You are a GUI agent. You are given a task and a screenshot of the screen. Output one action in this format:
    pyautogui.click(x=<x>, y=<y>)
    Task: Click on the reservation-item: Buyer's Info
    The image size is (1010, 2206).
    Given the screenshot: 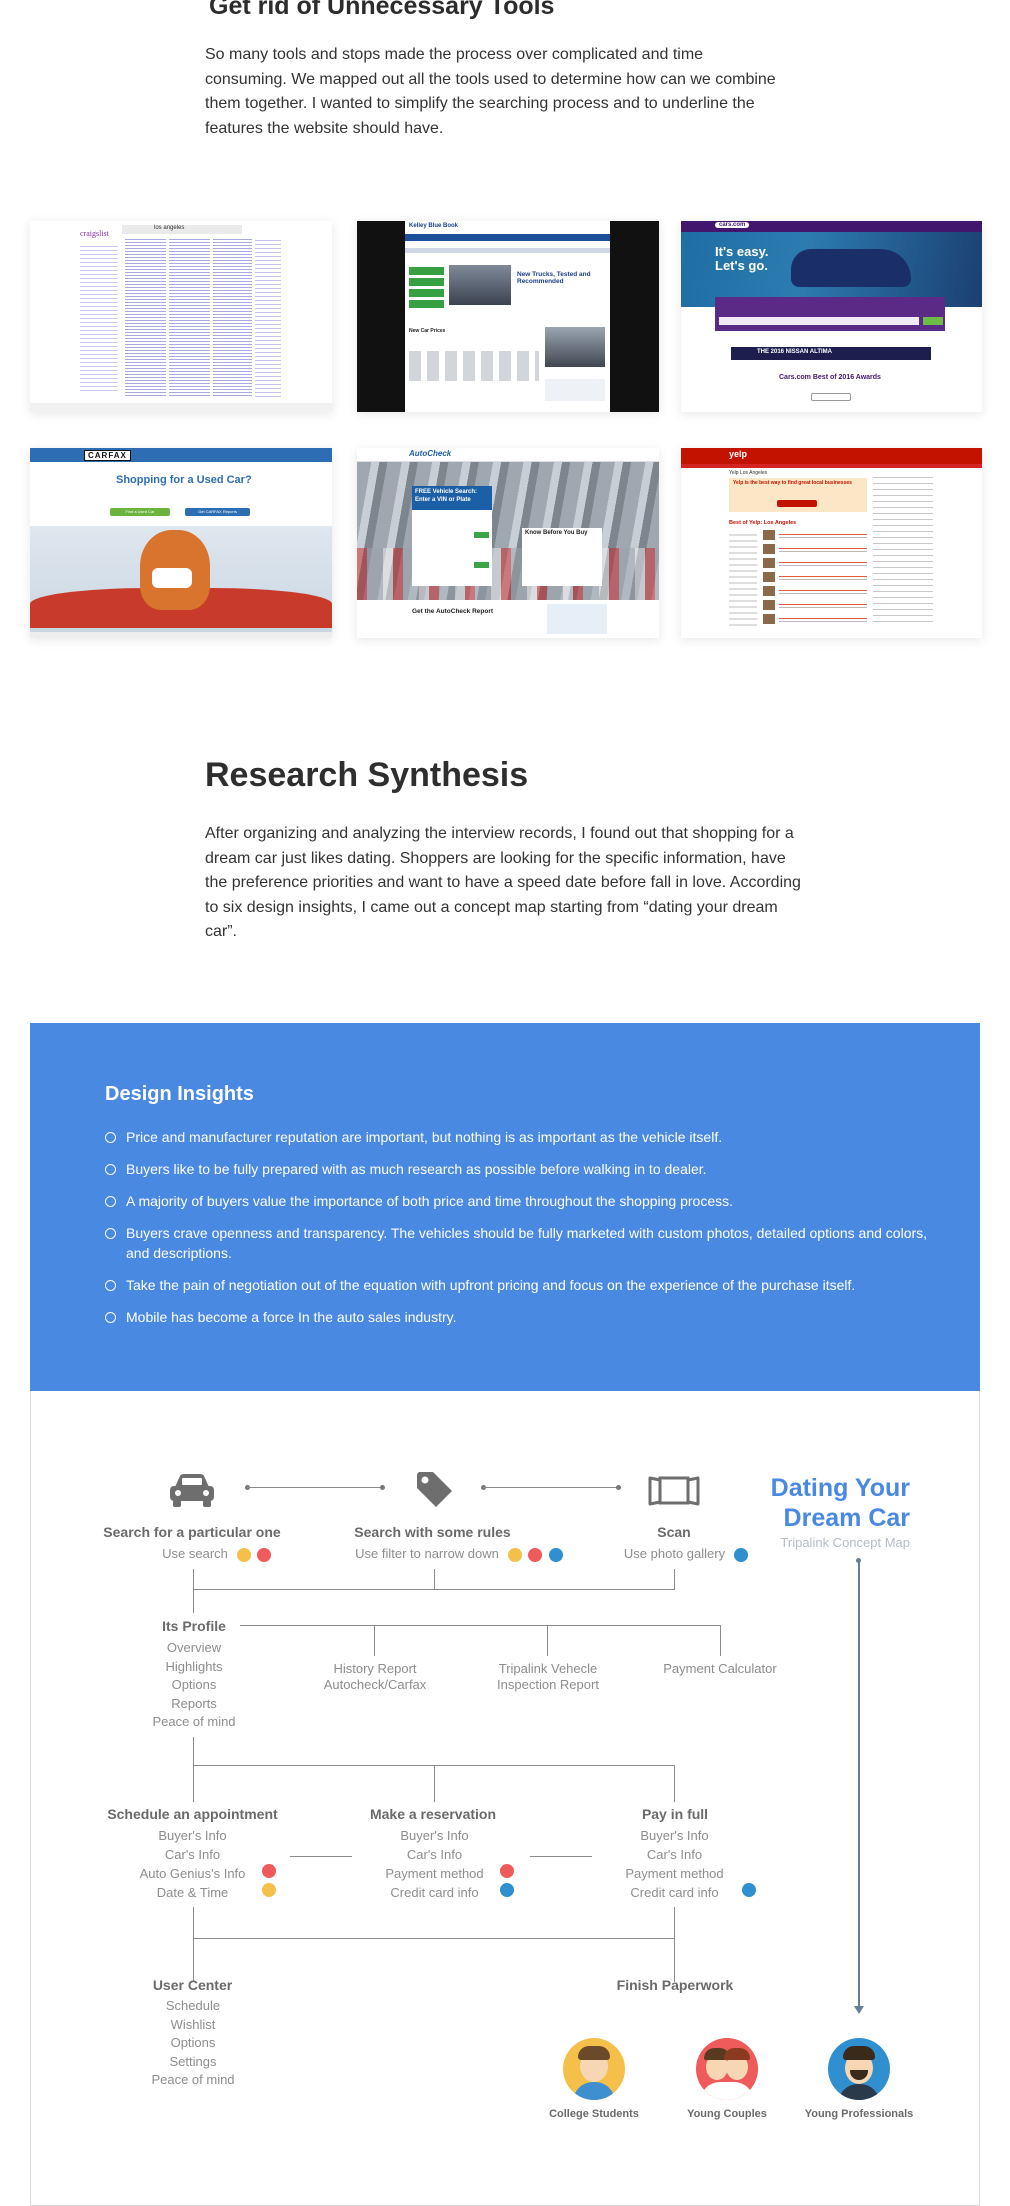 What is the action you would take?
    pyautogui.click(x=434, y=1835)
    